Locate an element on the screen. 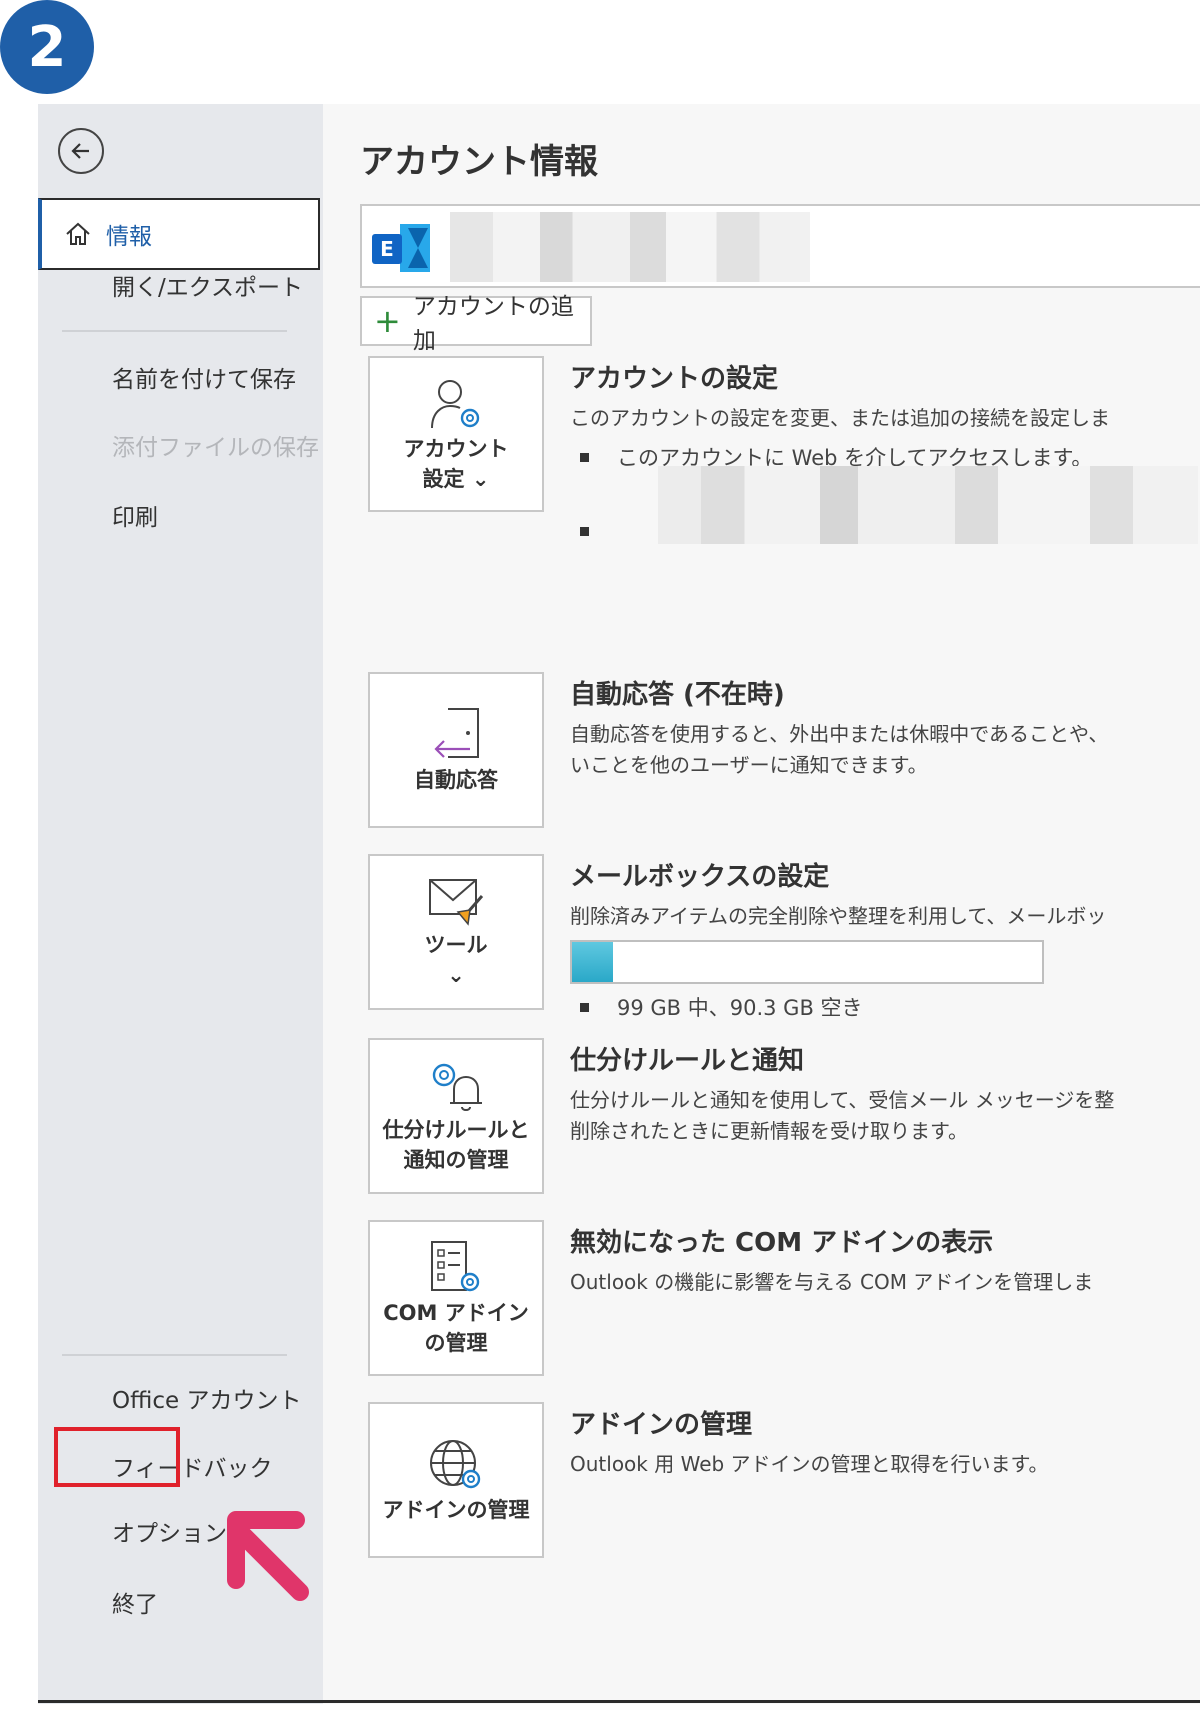 The width and height of the screenshot is (1200, 1714). door-arrow-icon is located at coordinates (456, 733).